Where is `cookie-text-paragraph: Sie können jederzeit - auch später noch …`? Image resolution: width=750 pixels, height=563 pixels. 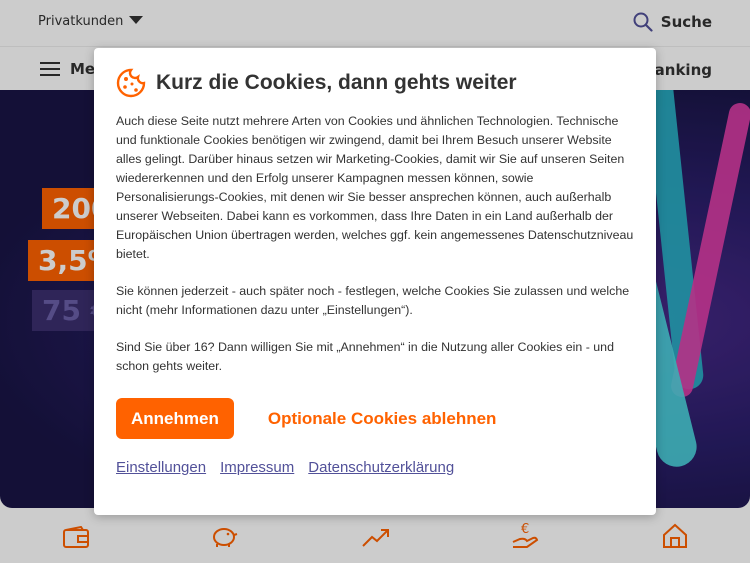
cookie-text-paragraph: Sie können jederzeit - auch später noch … is located at coordinates (373, 300).